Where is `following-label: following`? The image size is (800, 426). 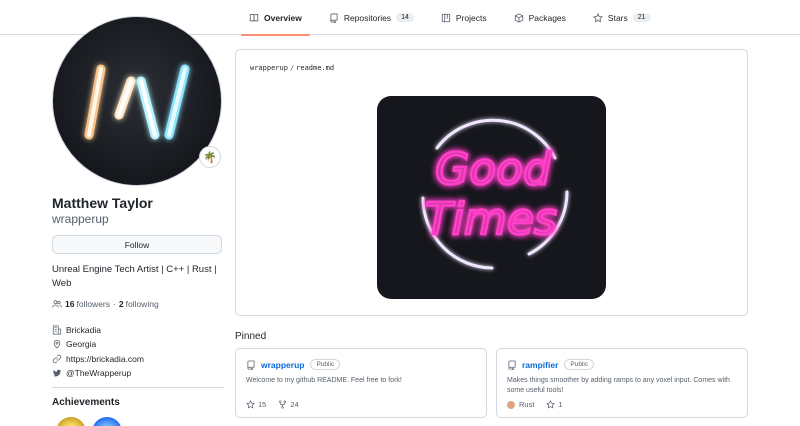 following-label: following is located at coordinates (142, 304).